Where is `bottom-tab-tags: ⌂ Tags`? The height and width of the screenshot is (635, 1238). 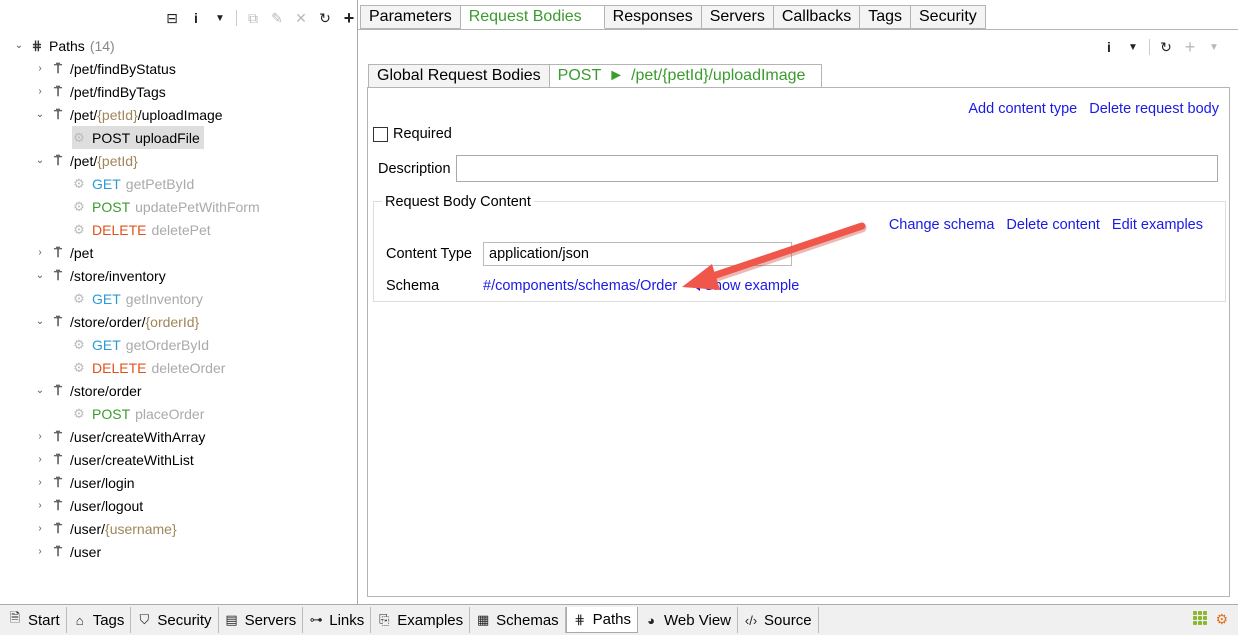
bottom-tab-tags: ⌂ Tags is located at coordinates (99, 620).